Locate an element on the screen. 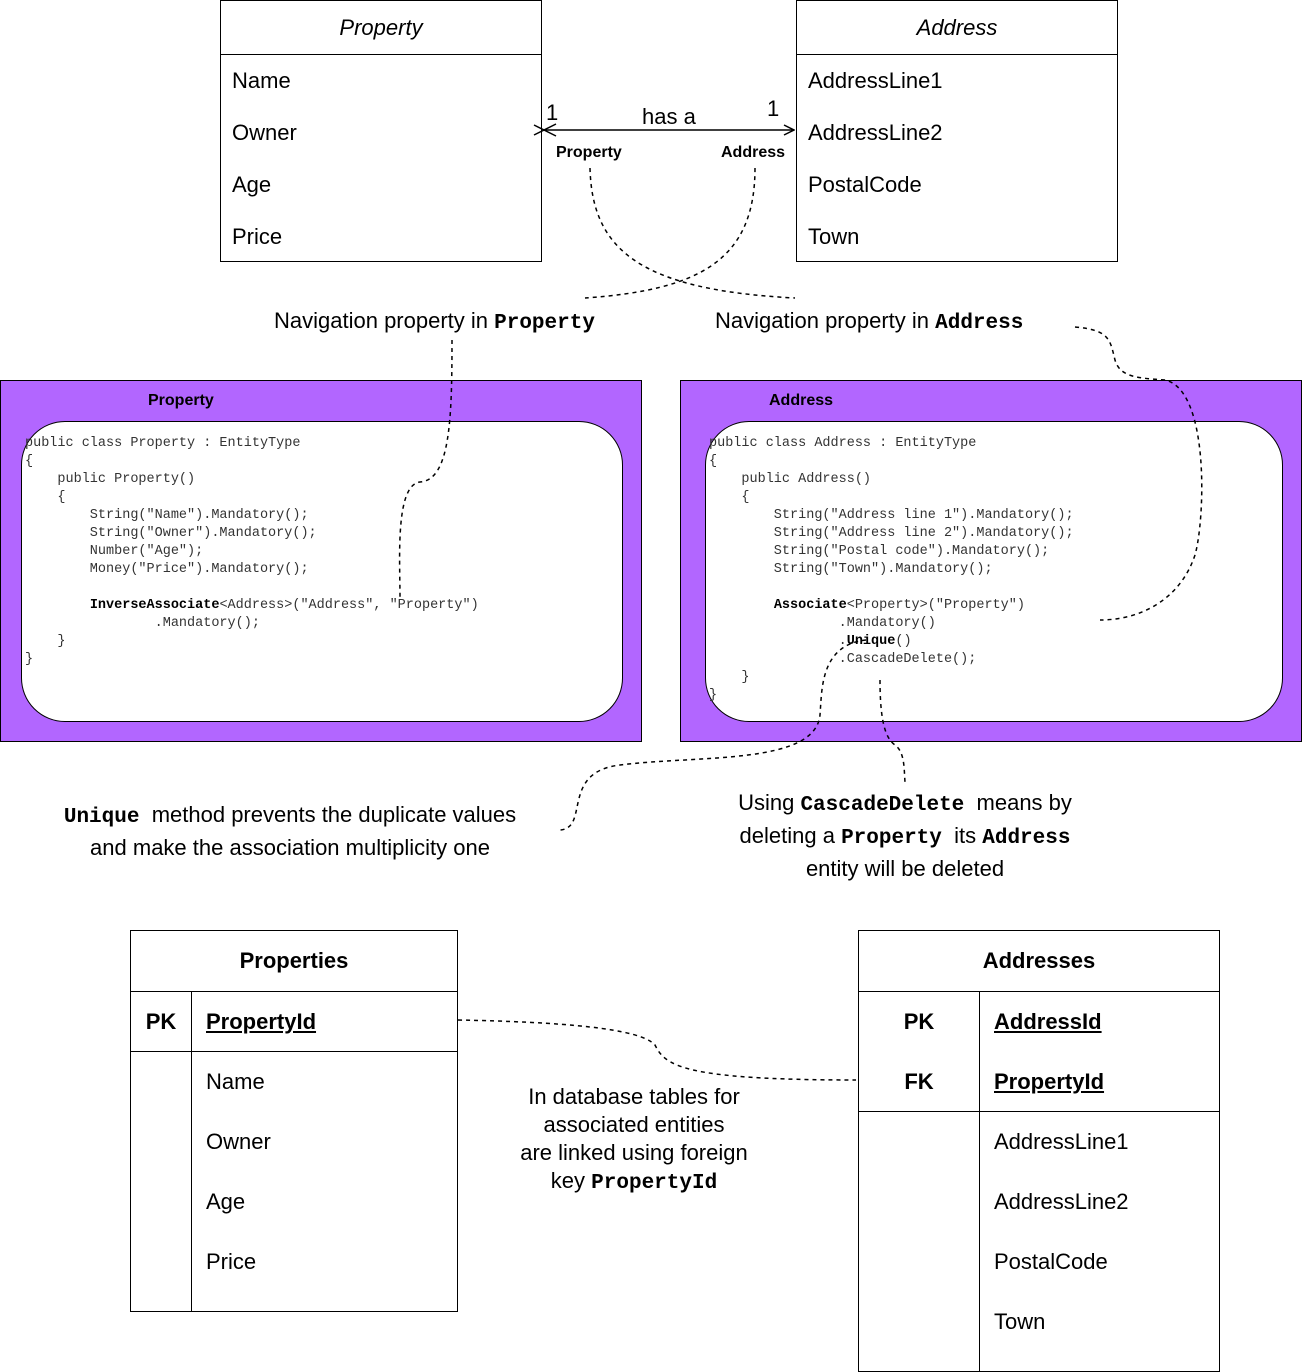 The height and width of the screenshot is (1372, 1302). code-line: Associate<Property>("Property") is located at coordinates (899, 605).